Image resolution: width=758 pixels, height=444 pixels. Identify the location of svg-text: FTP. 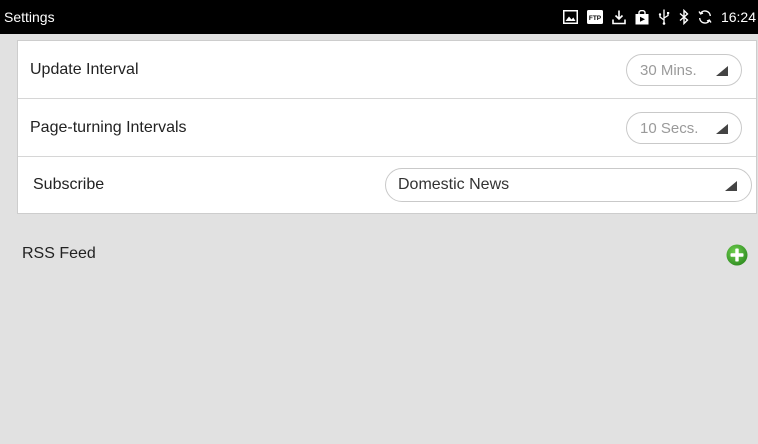
(595, 18).